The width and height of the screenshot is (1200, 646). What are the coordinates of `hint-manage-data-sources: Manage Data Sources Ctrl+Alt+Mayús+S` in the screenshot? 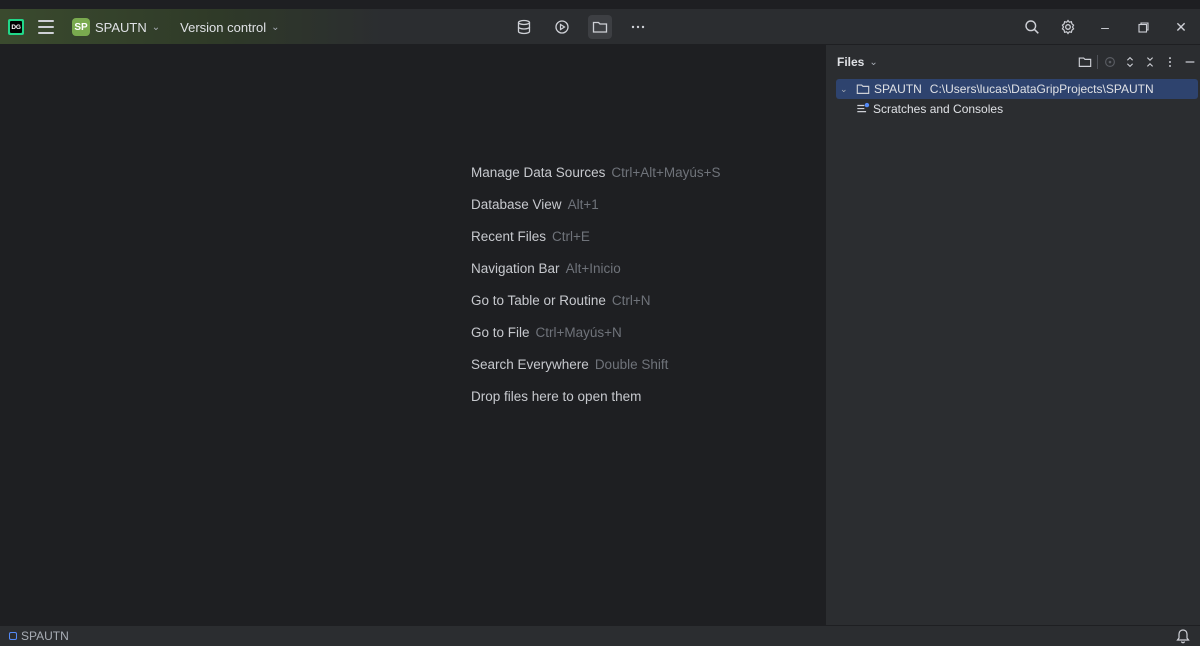 It's located at (596, 172).